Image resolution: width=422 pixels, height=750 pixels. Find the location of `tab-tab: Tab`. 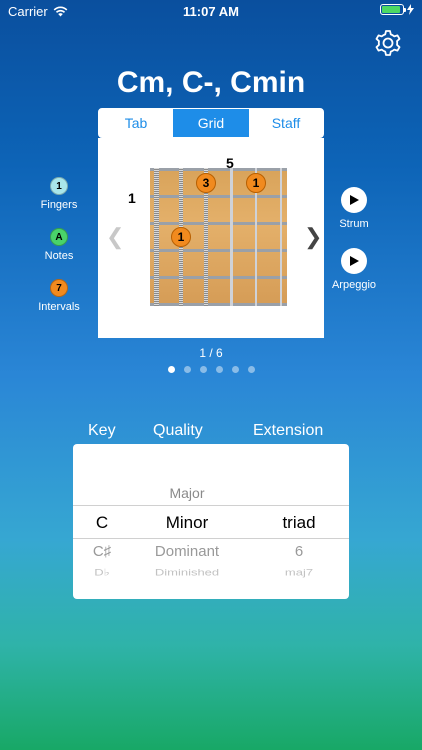

tab-tab: Tab is located at coordinates (136, 123).